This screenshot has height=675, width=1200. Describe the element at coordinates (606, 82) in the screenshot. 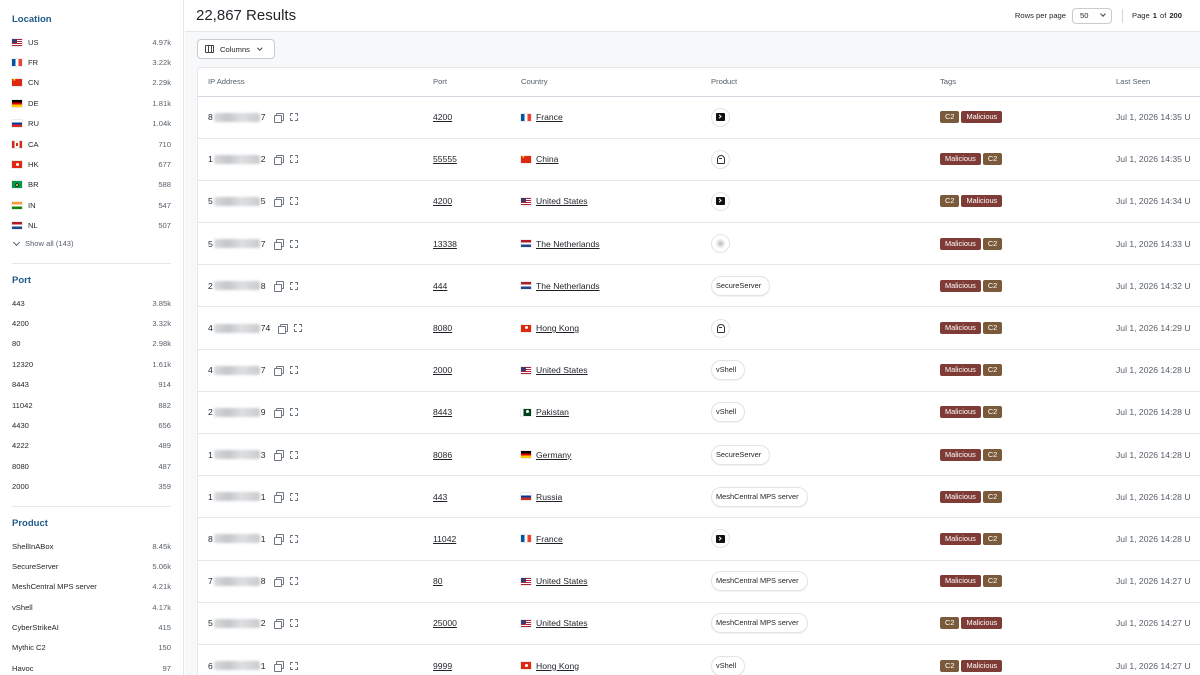

I see `column-header-country: Country` at that location.